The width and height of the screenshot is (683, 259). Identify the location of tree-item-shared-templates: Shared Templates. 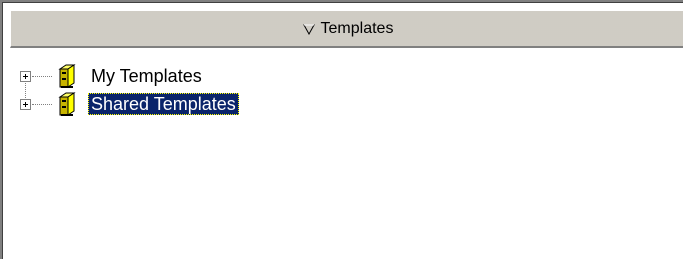
(160, 104).